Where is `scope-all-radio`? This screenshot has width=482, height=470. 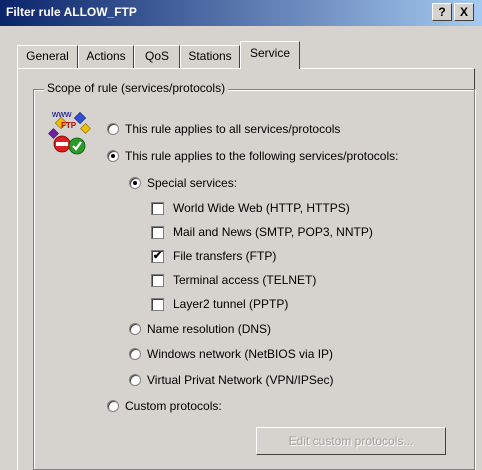
scope-all-radio is located at coordinates (113, 129).